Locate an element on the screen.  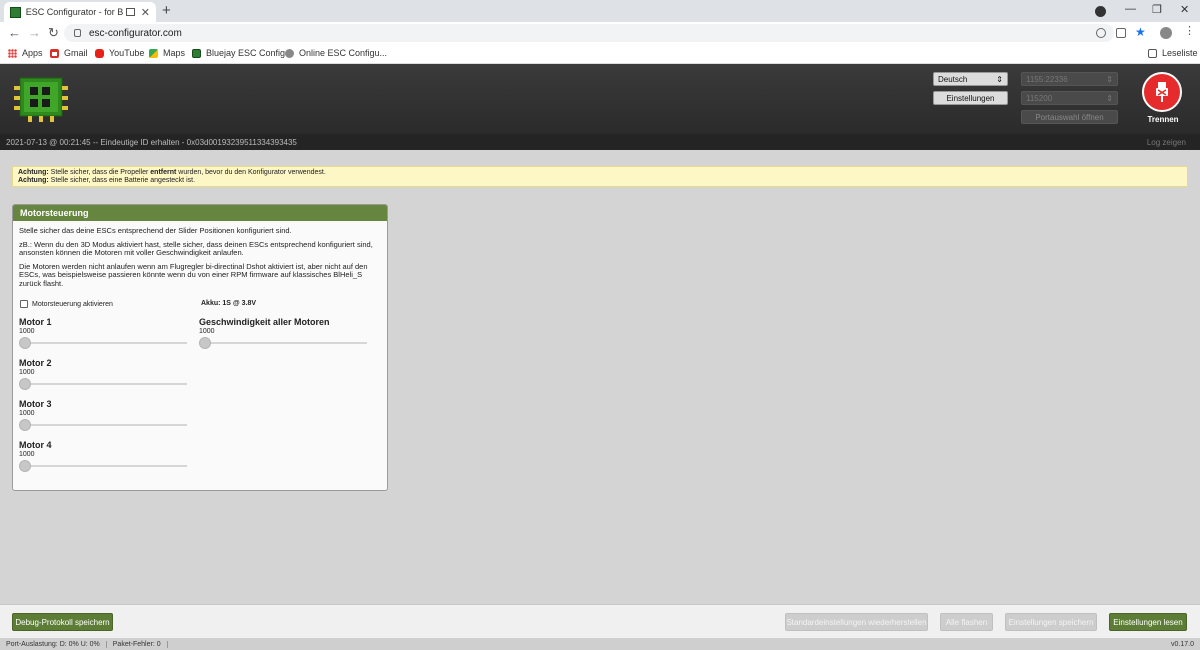
motor-name: Motor 4 is located at coordinates (35, 445).